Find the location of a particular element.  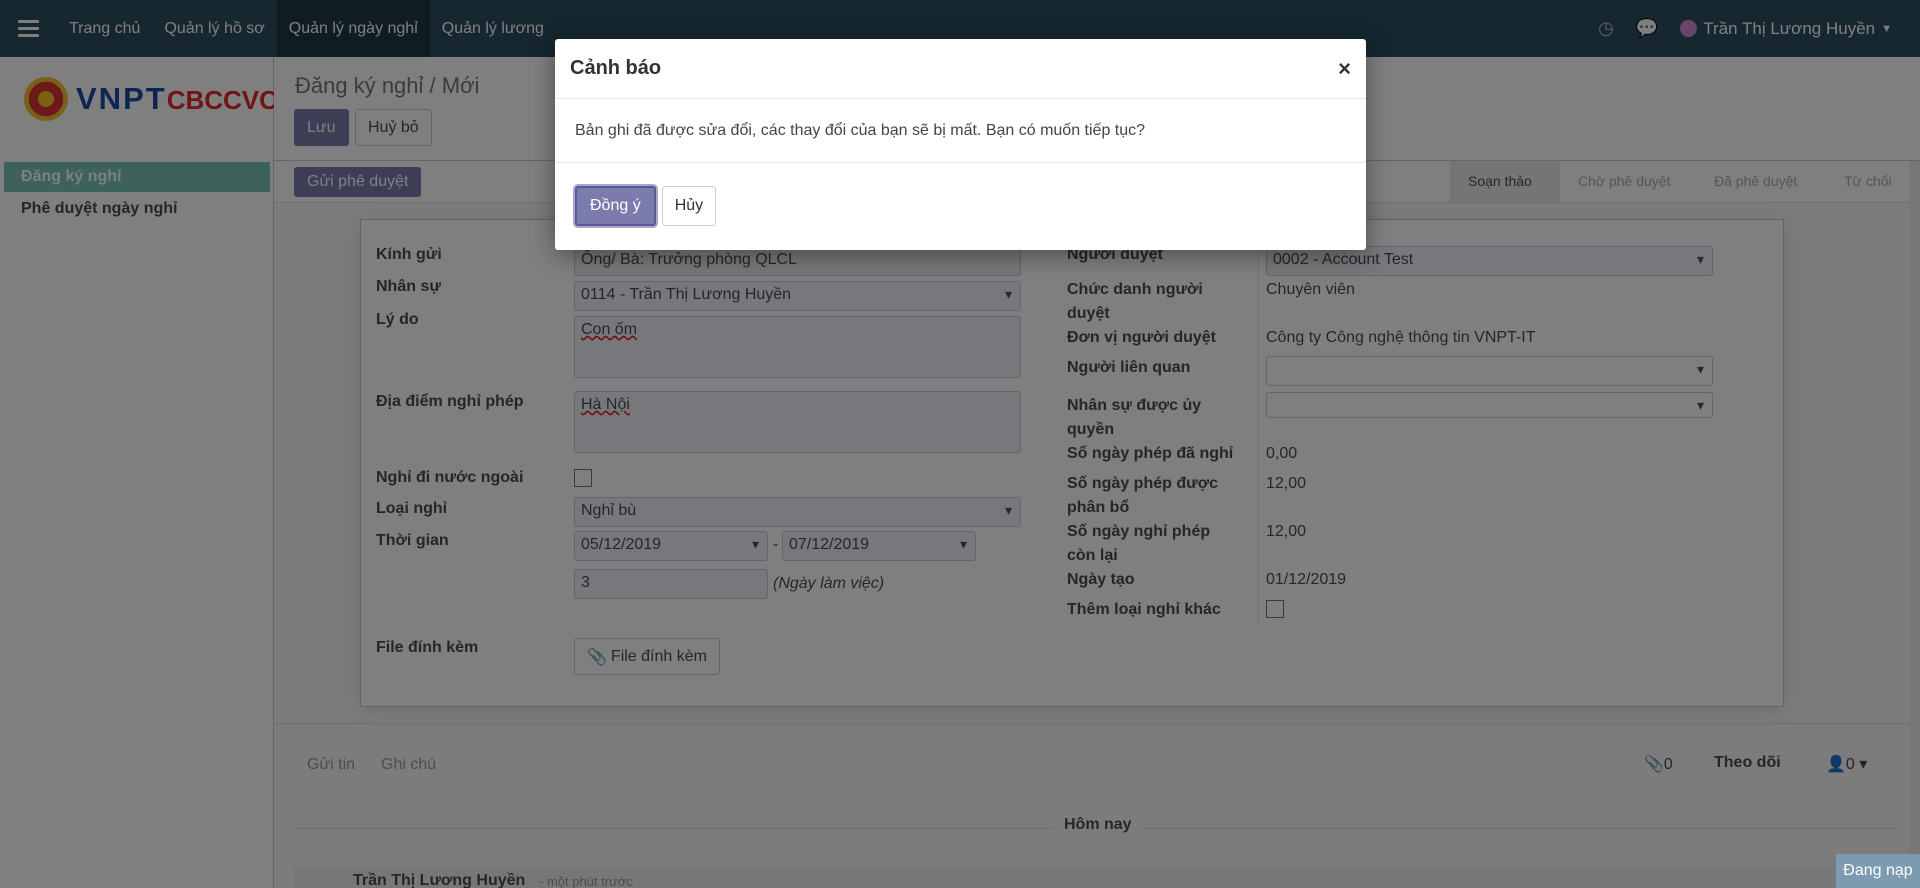

close-icon: × is located at coordinates (1344, 69).